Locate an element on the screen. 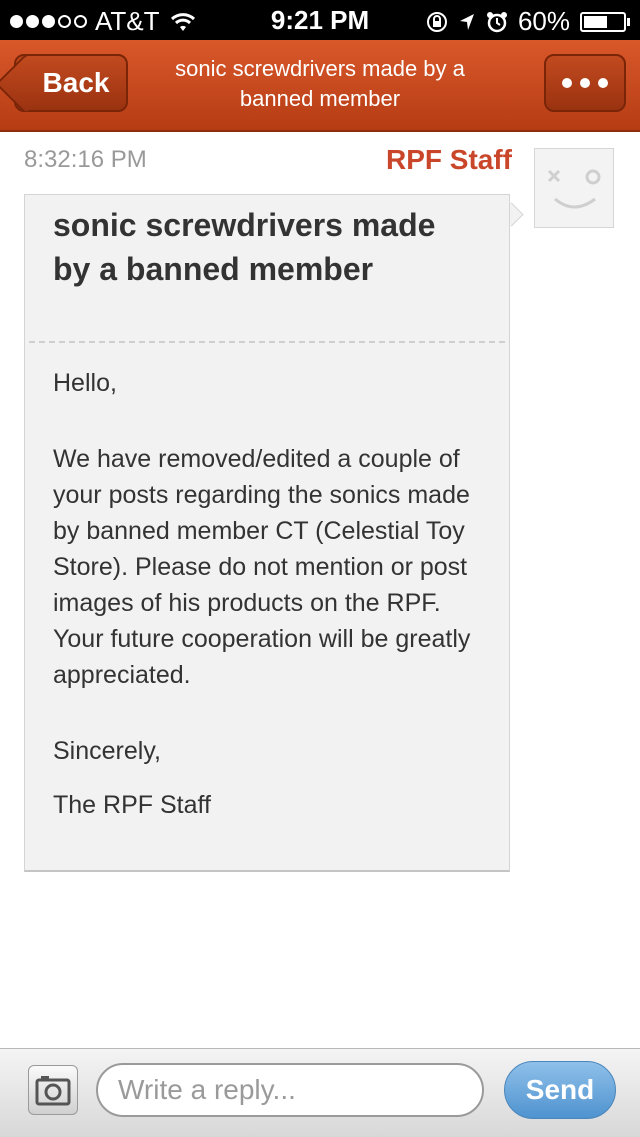 Image resolution: width=640 pixels, height=1137 pixels. message-timestamp: 8:32:16 PM is located at coordinates (85, 159).